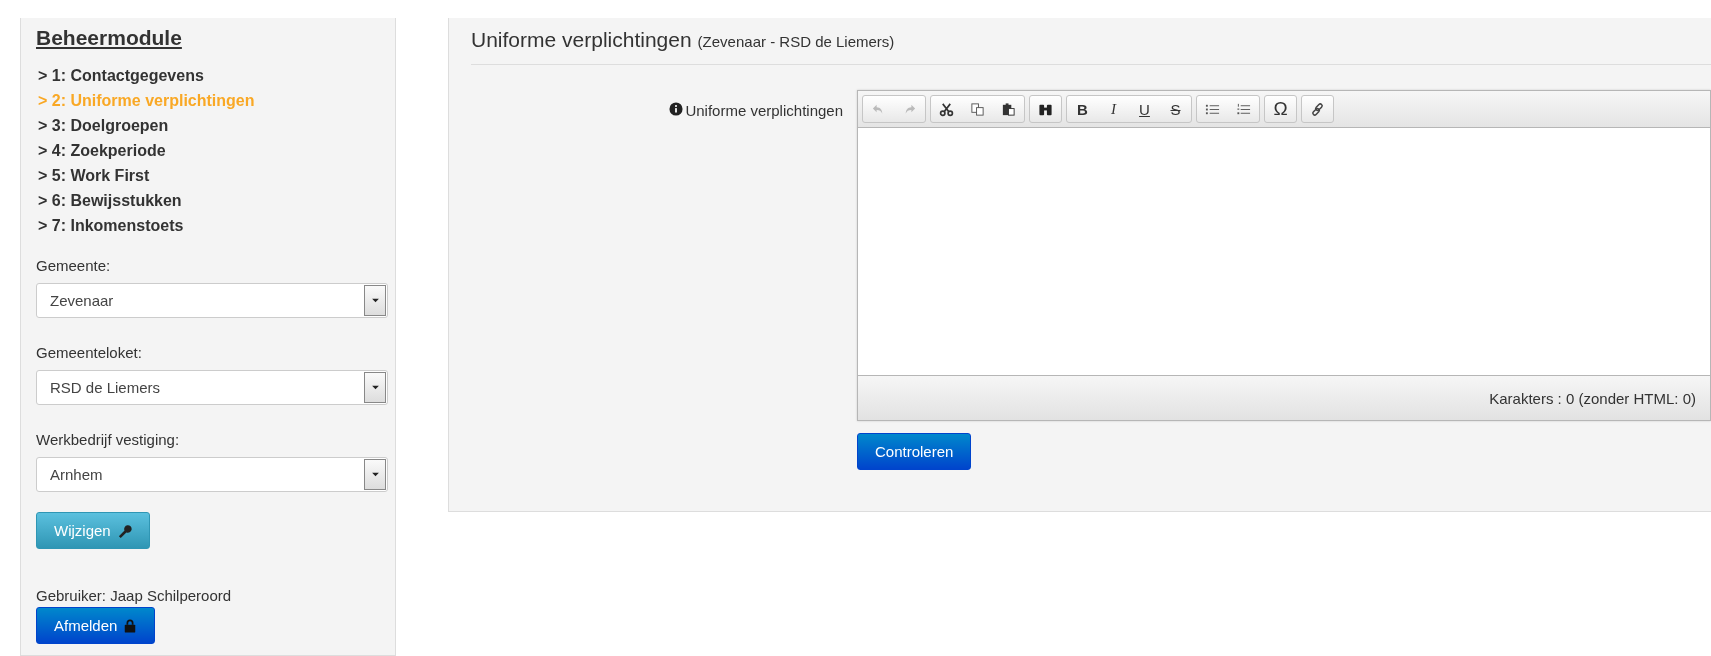 The image size is (1711, 656). Describe the element at coordinates (1082, 109) in the screenshot. I see `toolbar-button: B` at that location.